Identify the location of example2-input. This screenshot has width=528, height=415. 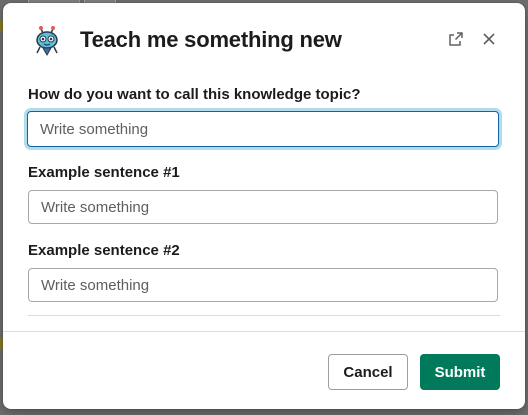
(263, 285).